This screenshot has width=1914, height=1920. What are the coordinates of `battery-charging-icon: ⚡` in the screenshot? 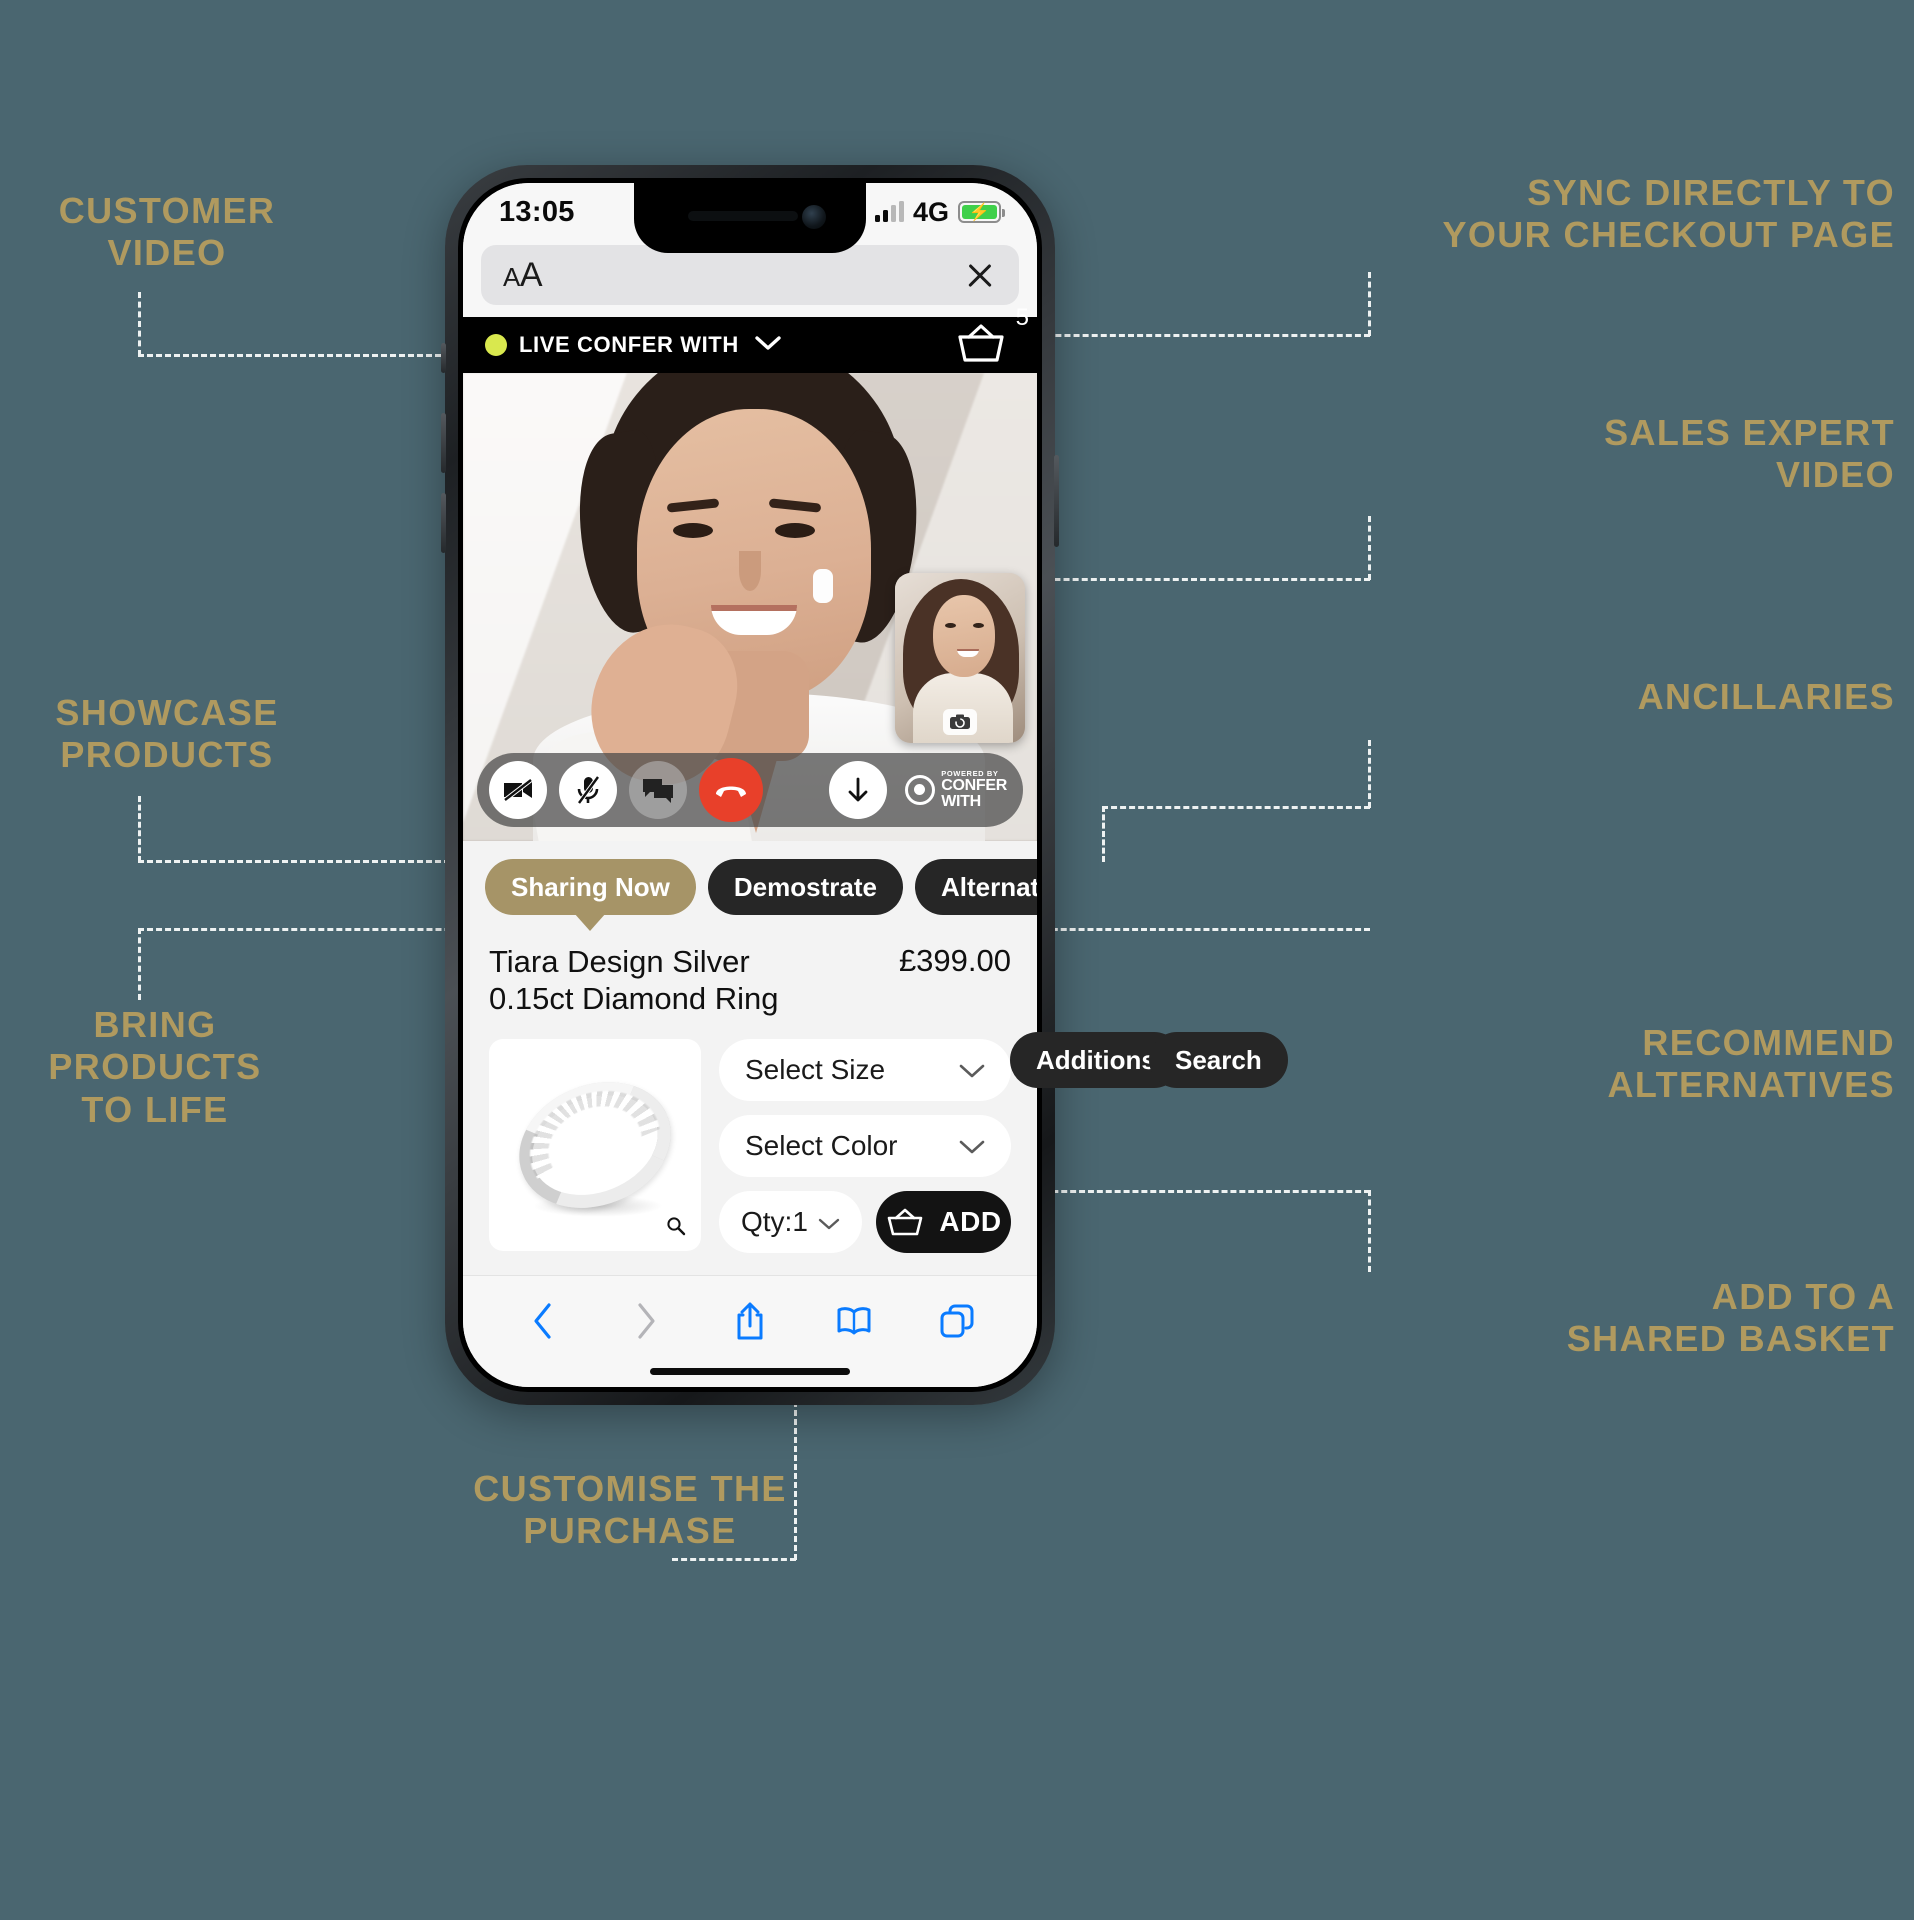 It's located at (981, 212).